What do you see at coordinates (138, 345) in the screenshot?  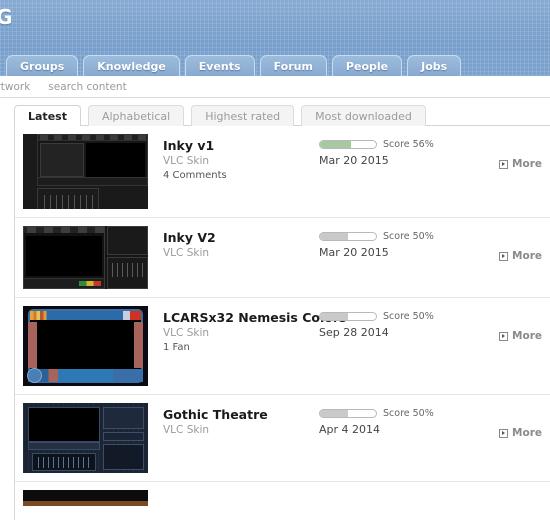 I see `lcars-right-column-graphic` at bounding box center [138, 345].